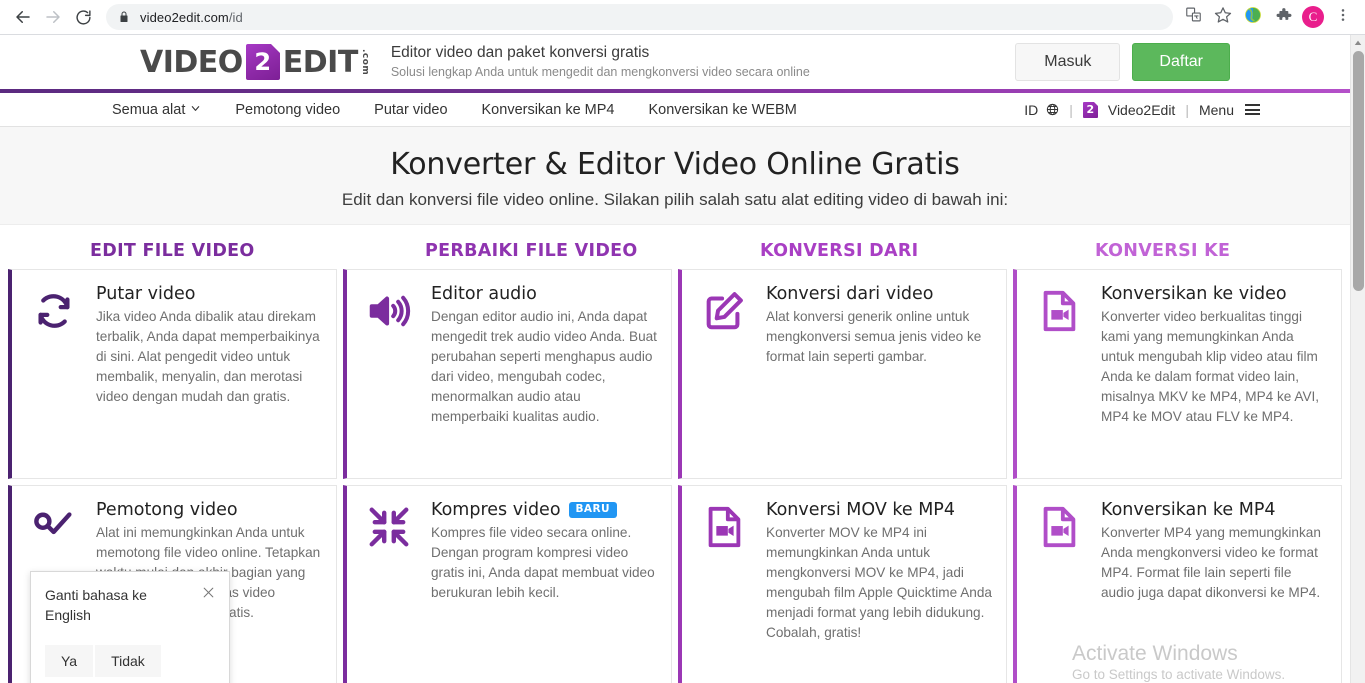 This screenshot has width=1365, height=683. What do you see at coordinates (195, 110) in the screenshot?
I see `chevron-down-icon` at bounding box center [195, 110].